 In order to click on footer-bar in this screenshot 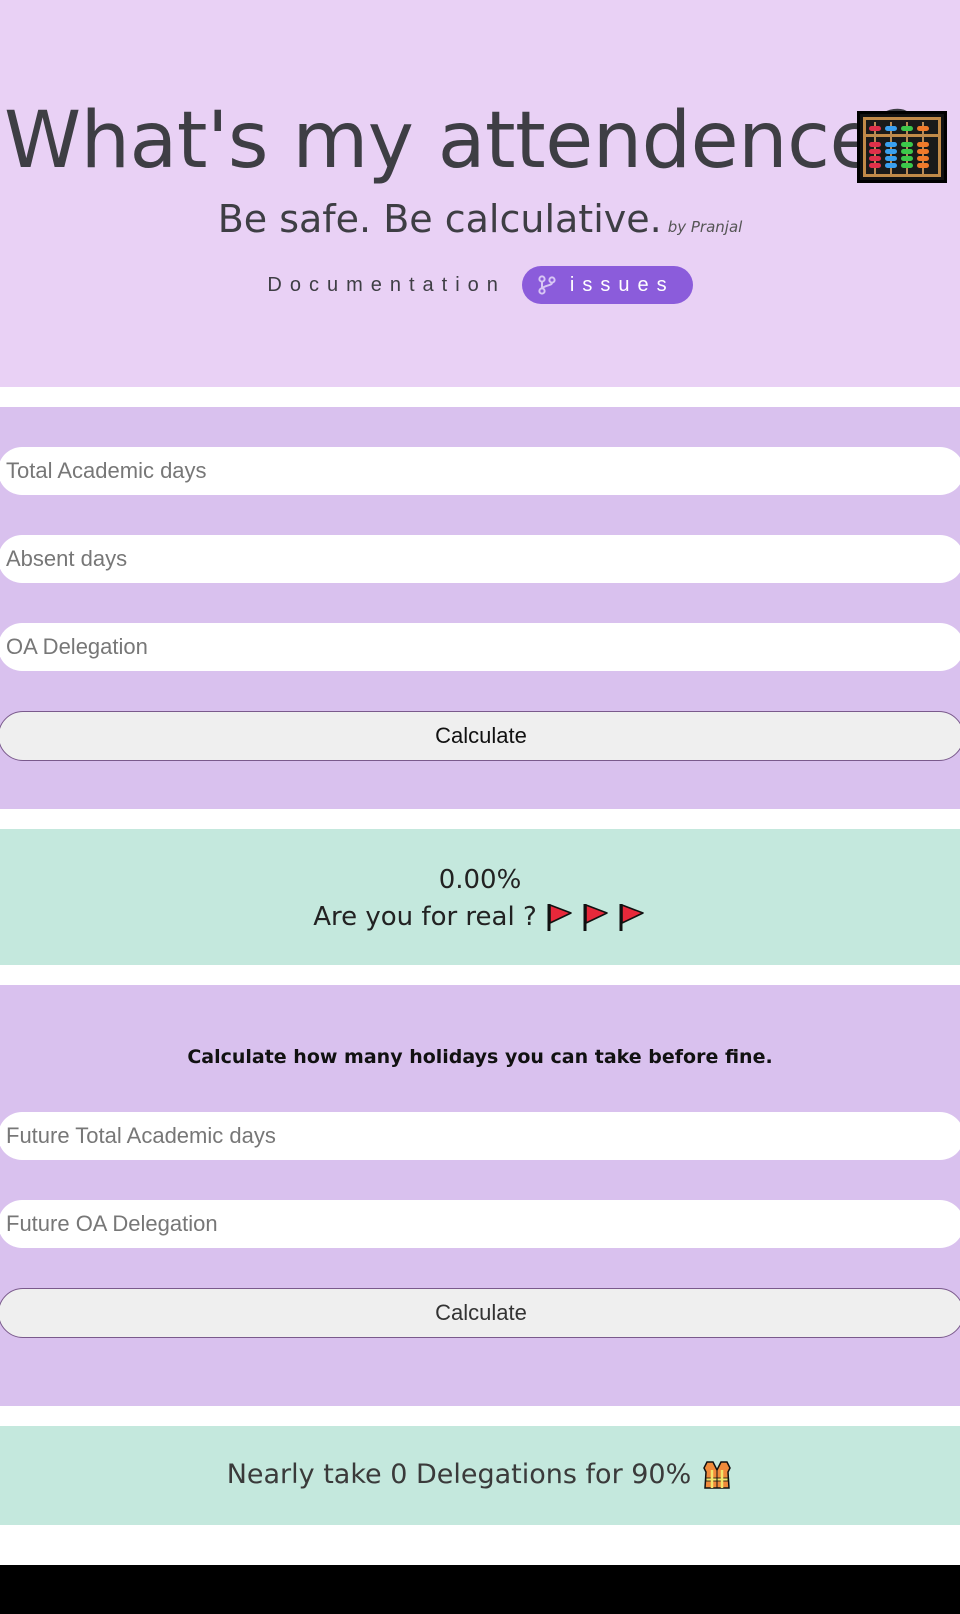, I will do `click(480, 1589)`.